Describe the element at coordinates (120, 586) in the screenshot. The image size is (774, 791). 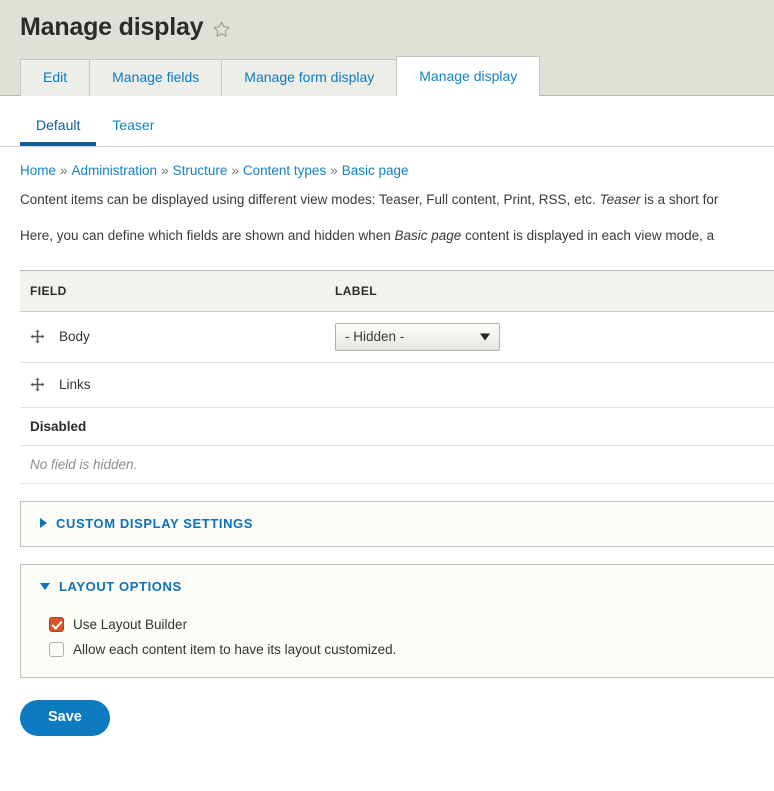
I see `details-summary-label: LAYOUT OPTIONS` at that location.